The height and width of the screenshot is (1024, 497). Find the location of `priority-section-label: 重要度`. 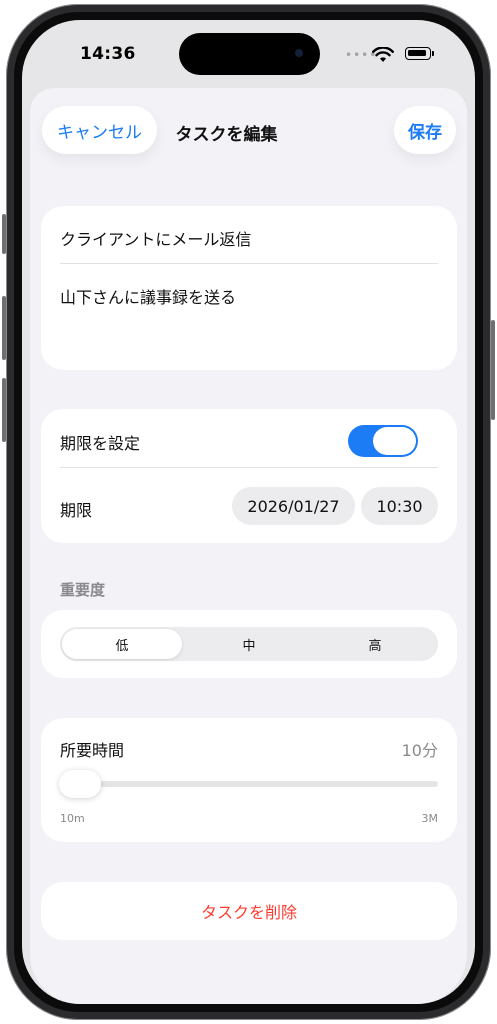

priority-section-label: 重要度 is located at coordinates (83, 590).